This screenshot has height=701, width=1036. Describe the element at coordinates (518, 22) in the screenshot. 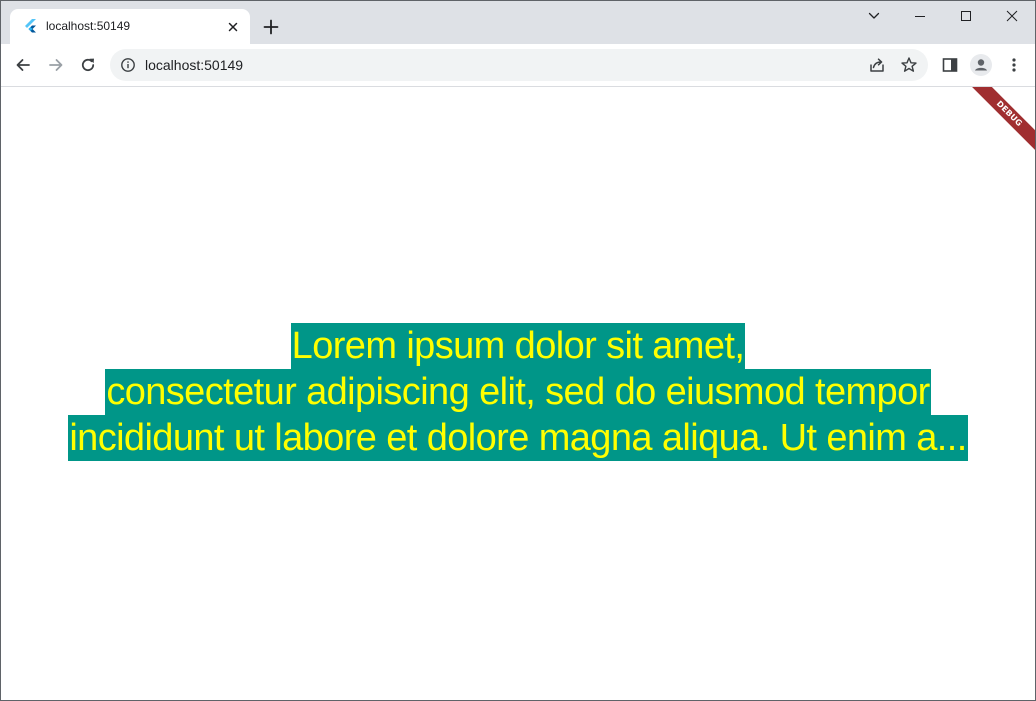

I see `tab-strip: localhost:50149` at that location.